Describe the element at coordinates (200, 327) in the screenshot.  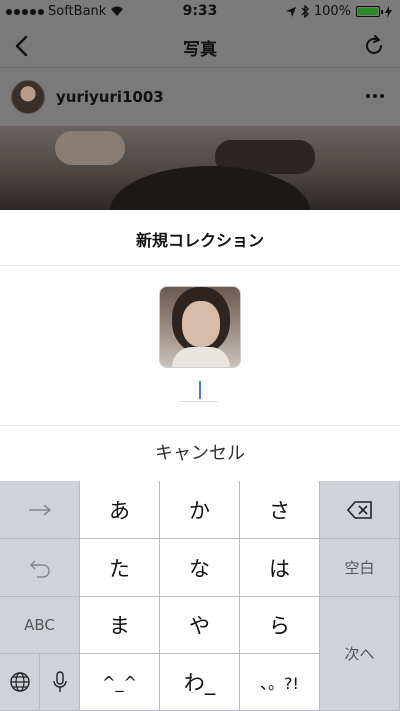
I see `collection-cover-thumbnail` at that location.